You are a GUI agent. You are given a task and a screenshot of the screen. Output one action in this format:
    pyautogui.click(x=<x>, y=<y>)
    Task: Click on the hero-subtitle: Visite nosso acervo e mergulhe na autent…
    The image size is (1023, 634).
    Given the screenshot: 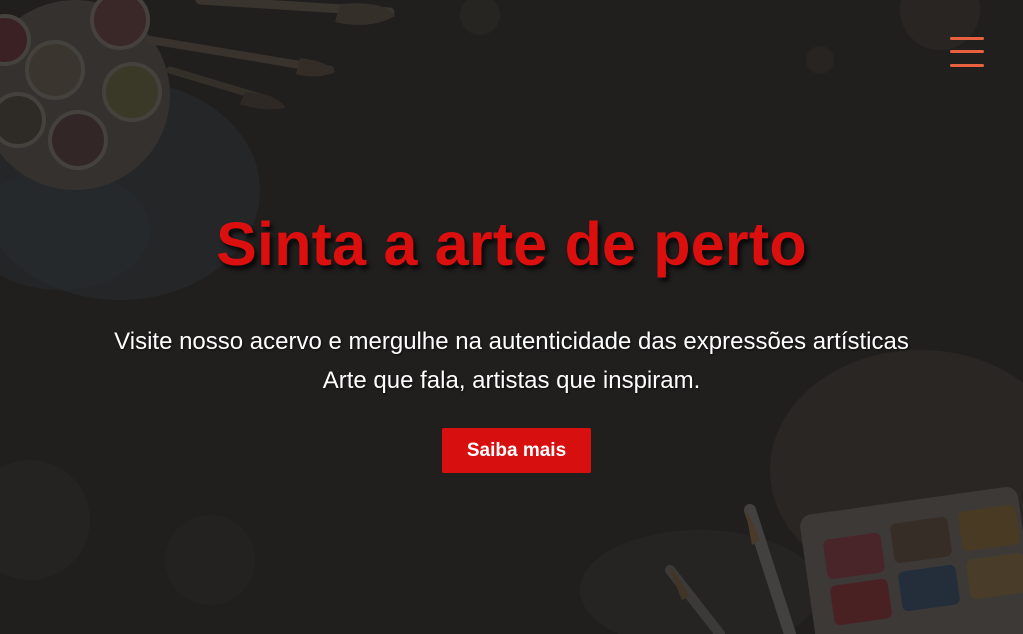 What is the action you would take?
    pyautogui.click(x=511, y=361)
    